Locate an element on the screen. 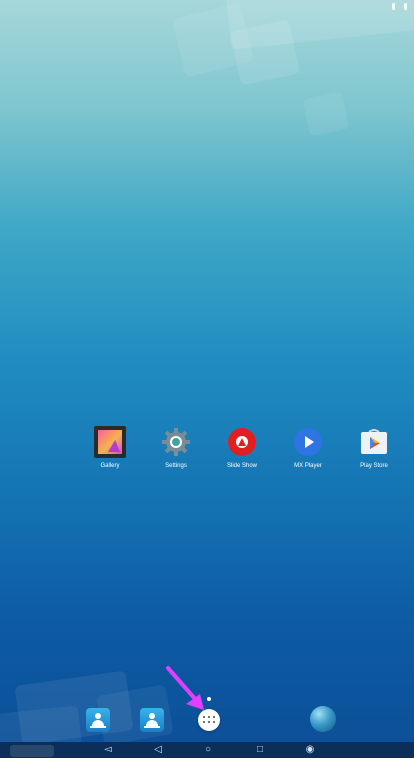 This screenshot has width=414, height=758. app-mx-player: MX Player is located at coordinates (308, 448).